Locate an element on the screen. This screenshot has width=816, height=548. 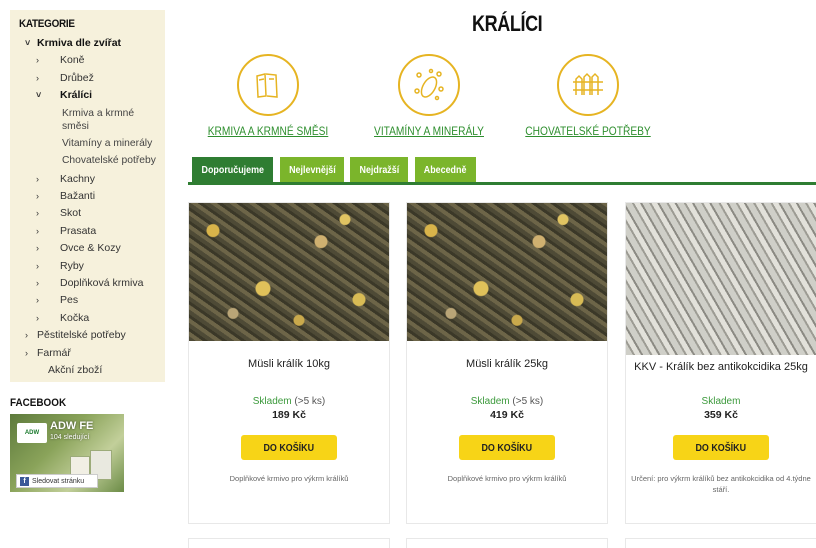
stock-status: Skladem (>5 ks) is located at coordinates (507, 401).